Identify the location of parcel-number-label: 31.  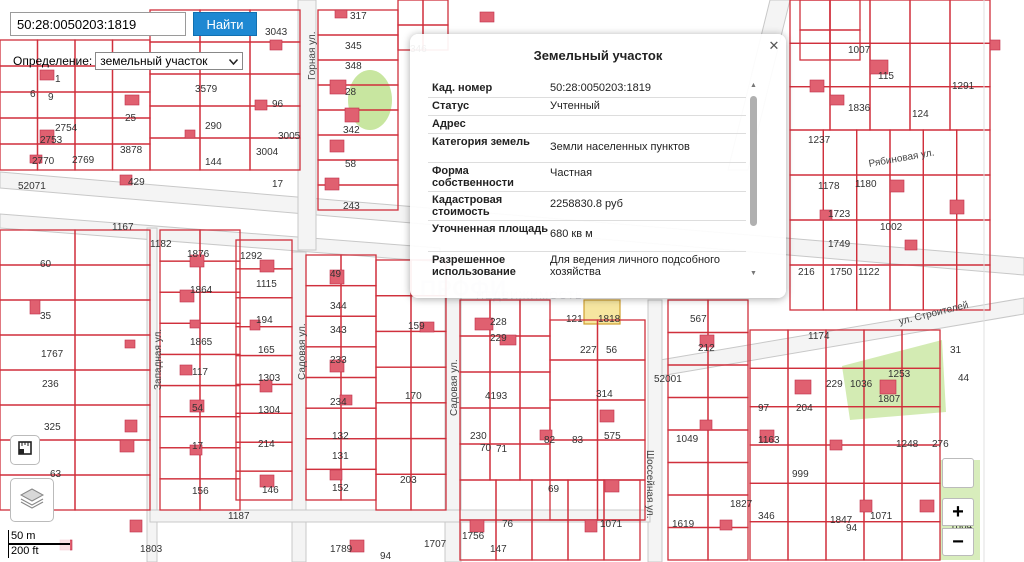
(956, 350).